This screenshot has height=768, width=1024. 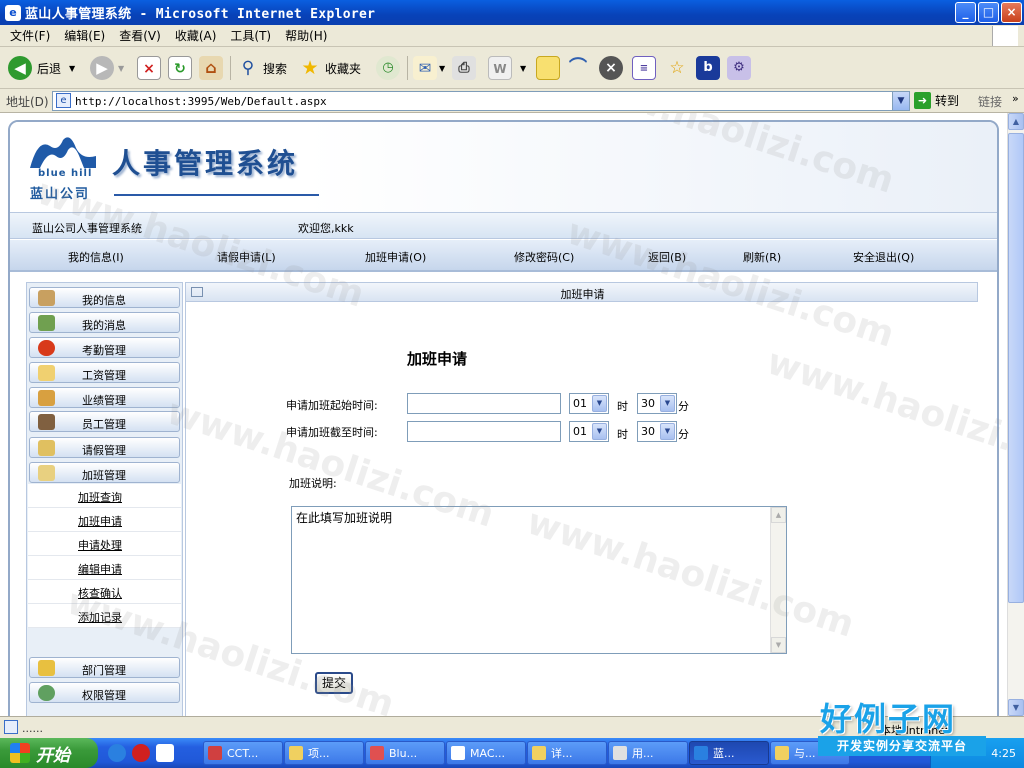 What do you see at coordinates (657, 431) in the screenshot?
I see `end-minute-select: 30 ▼` at bounding box center [657, 431].